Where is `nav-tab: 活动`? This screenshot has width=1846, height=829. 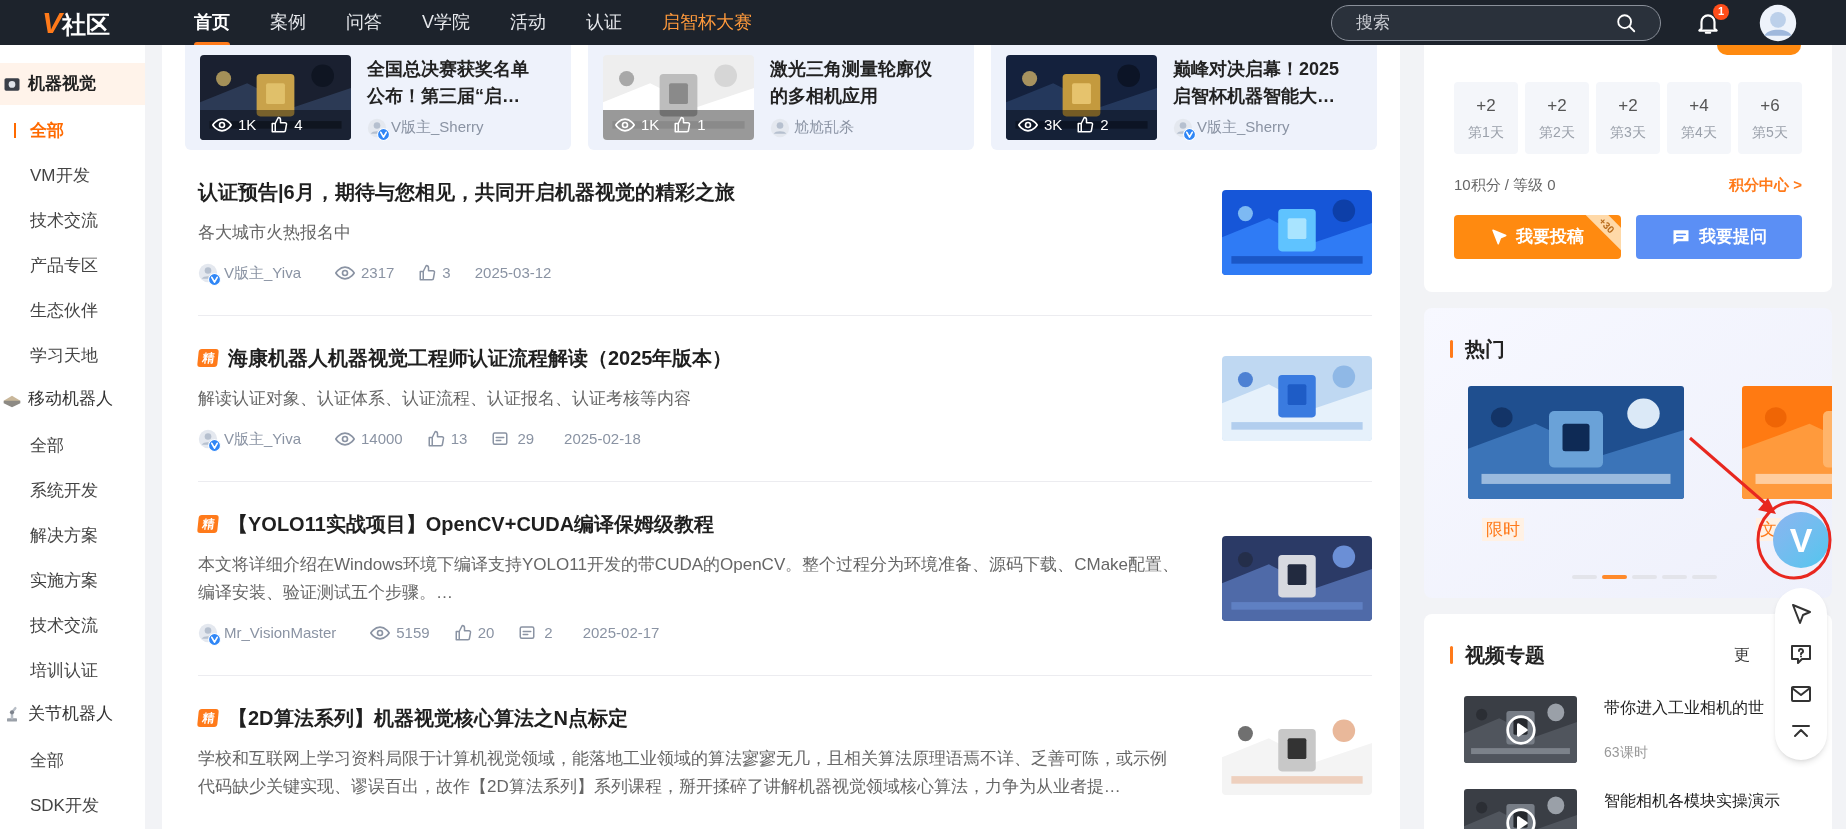 nav-tab: 活动 is located at coordinates (528, 22).